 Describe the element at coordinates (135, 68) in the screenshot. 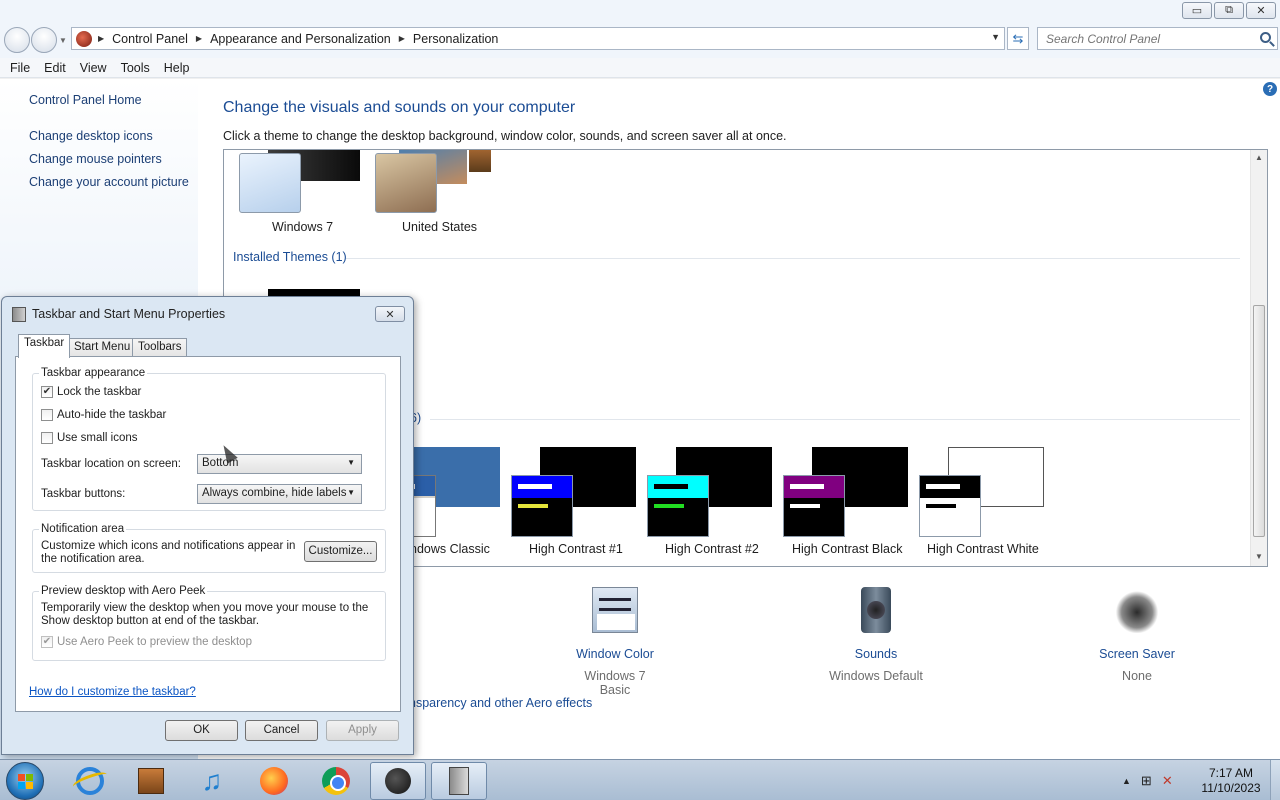

I see `menu-tools: Tools` at that location.